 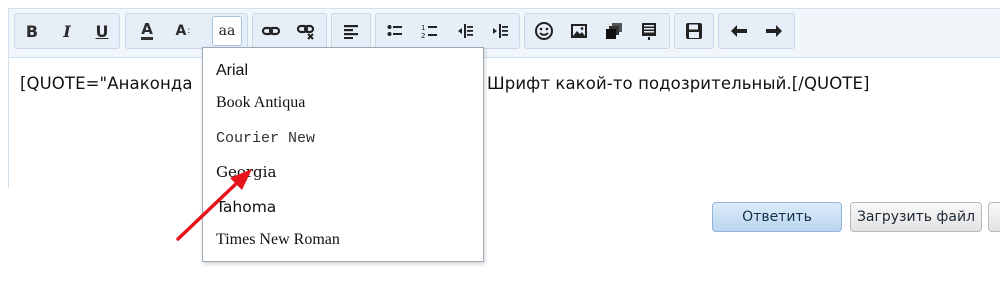 What do you see at coordinates (423, 36) in the screenshot?
I see `svg-text: 2` at bounding box center [423, 36].